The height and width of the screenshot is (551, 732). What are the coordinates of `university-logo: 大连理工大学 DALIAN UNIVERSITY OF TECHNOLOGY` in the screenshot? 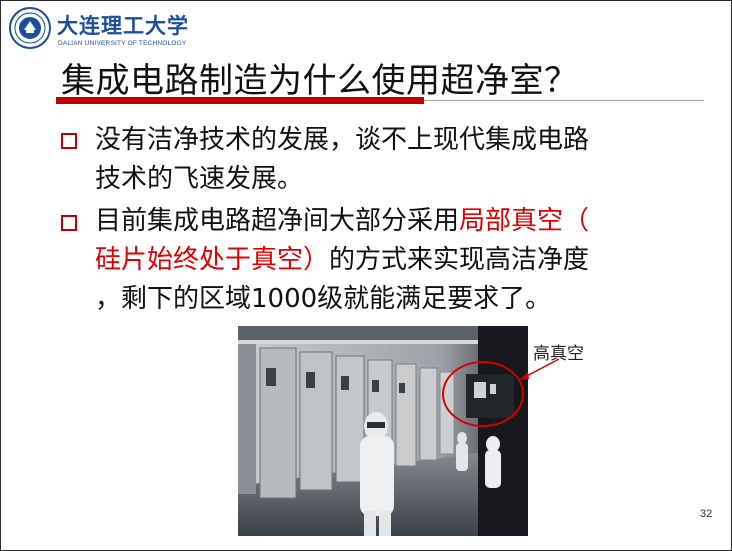 It's located at (98, 29).